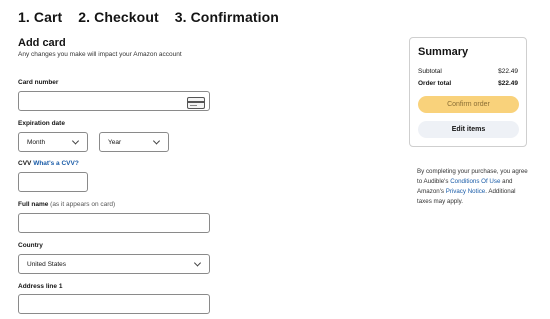 This screenshot has width=550, height=319. What do you see at coordinates (53, 142) in the screenshot?
I see `expiration-month-select: Month` at bounding box center [53, 142].